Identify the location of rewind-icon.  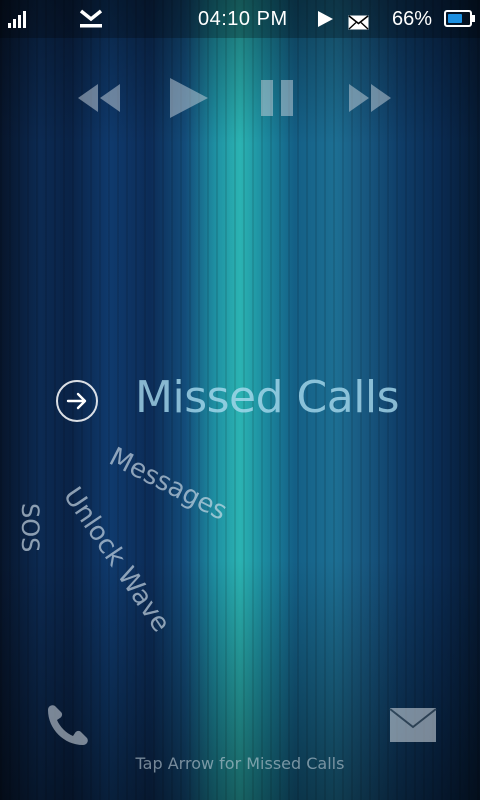
(99, 98).